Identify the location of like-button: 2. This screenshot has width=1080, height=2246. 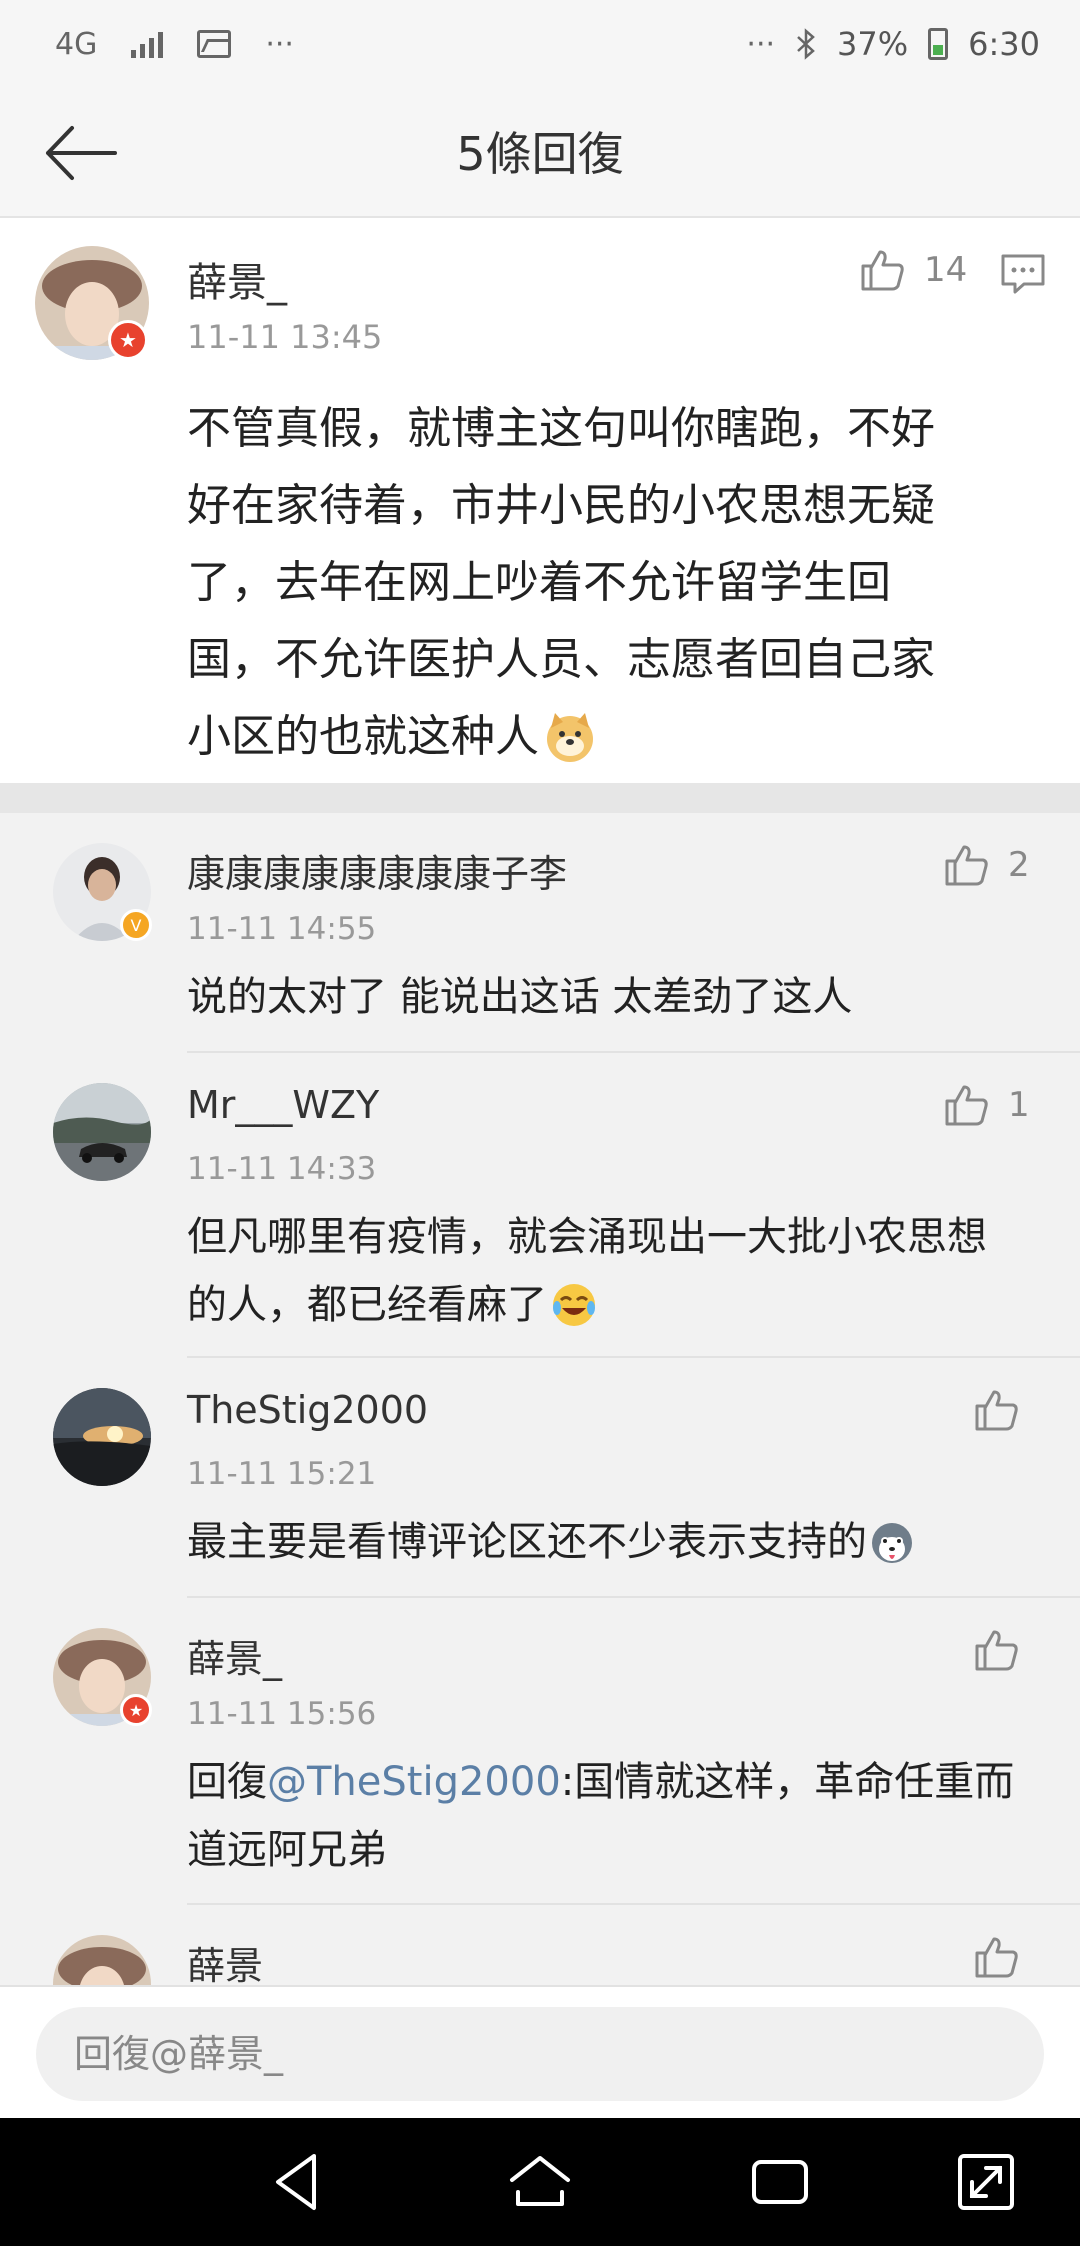
(986, 865).